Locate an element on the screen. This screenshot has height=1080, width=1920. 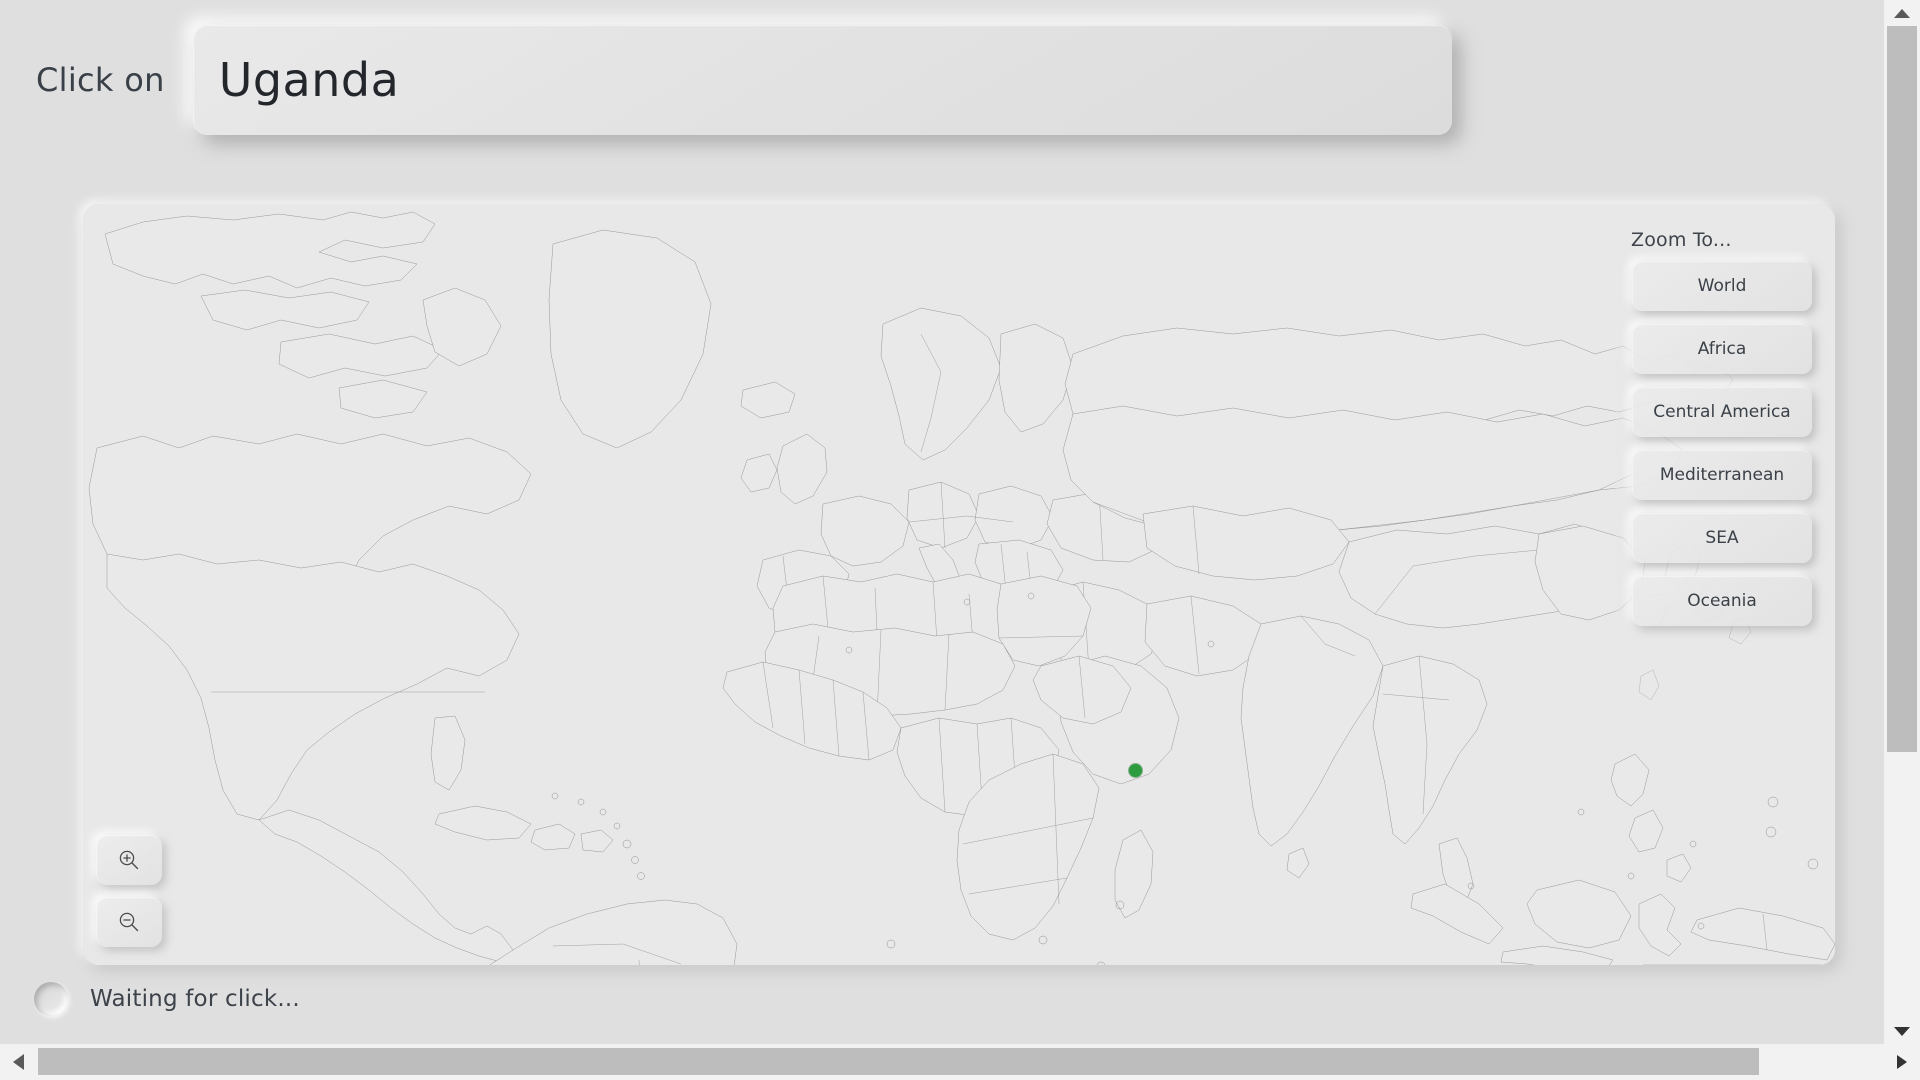
zoom-in-button is located at coordinates (129, 860).